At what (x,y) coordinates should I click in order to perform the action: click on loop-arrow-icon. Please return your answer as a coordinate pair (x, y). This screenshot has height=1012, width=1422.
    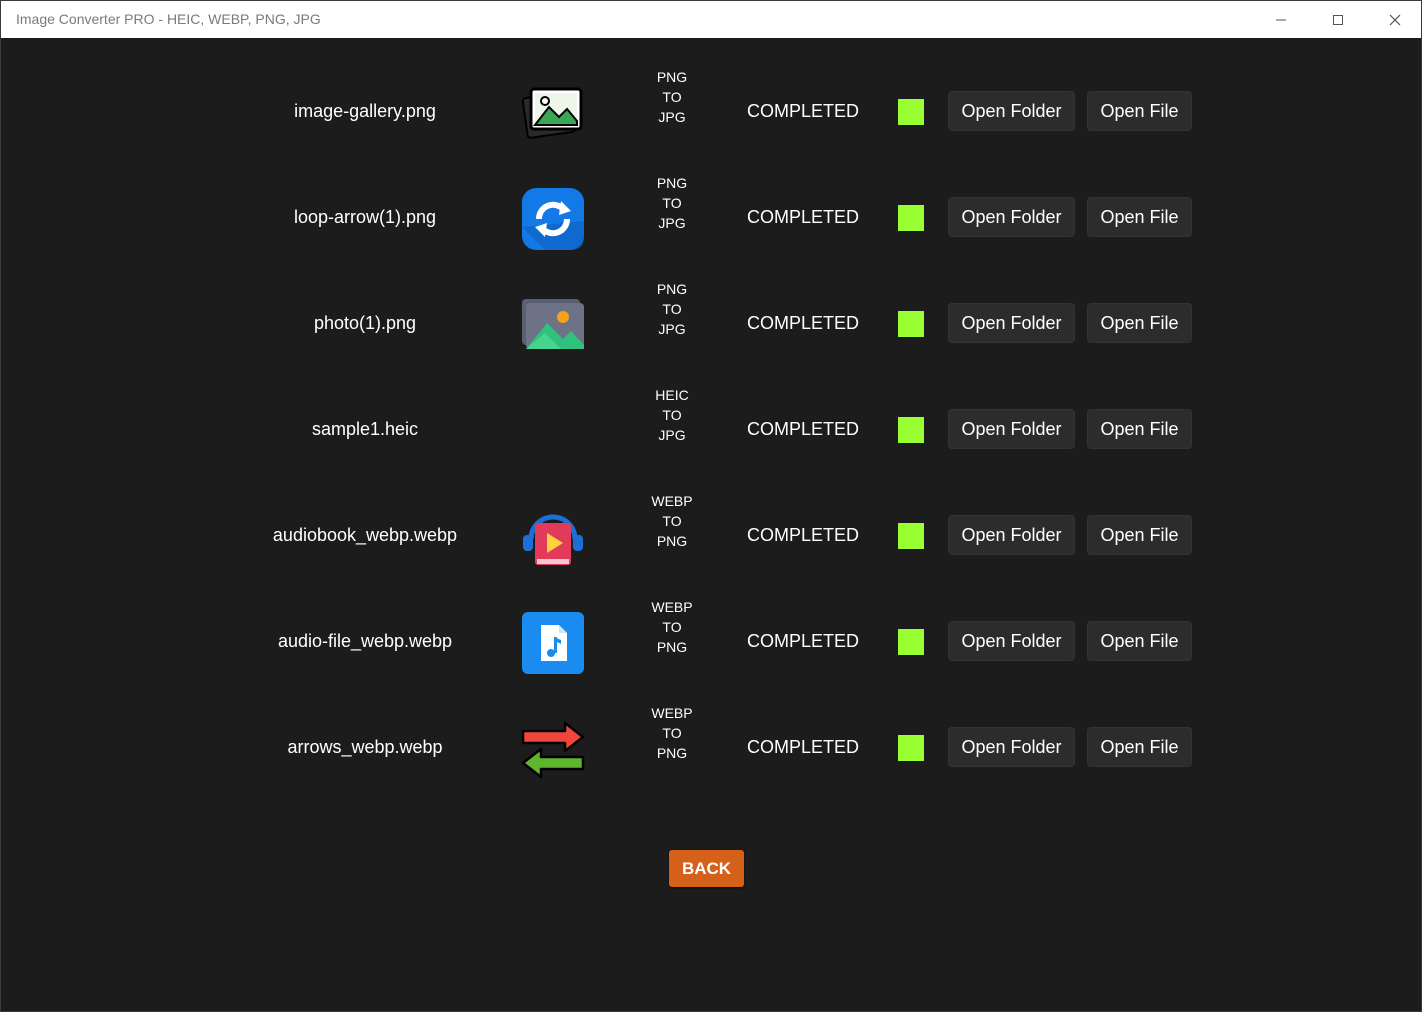
    Looking at the image, I should click on (553, 219).